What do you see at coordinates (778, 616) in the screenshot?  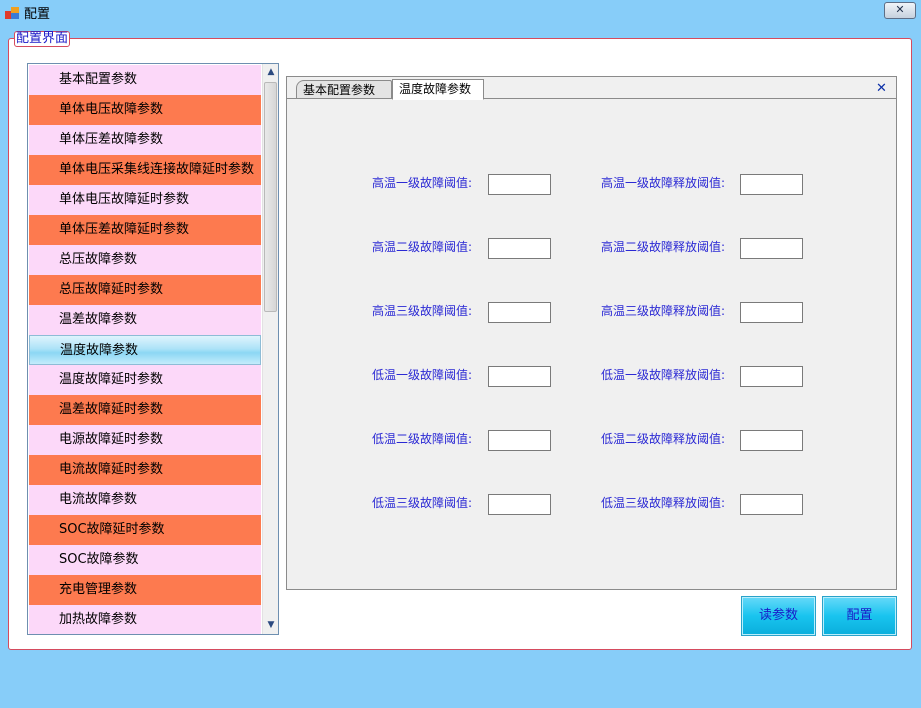 I see `read-params-button: 读参数` at bounding box center [778, 616].